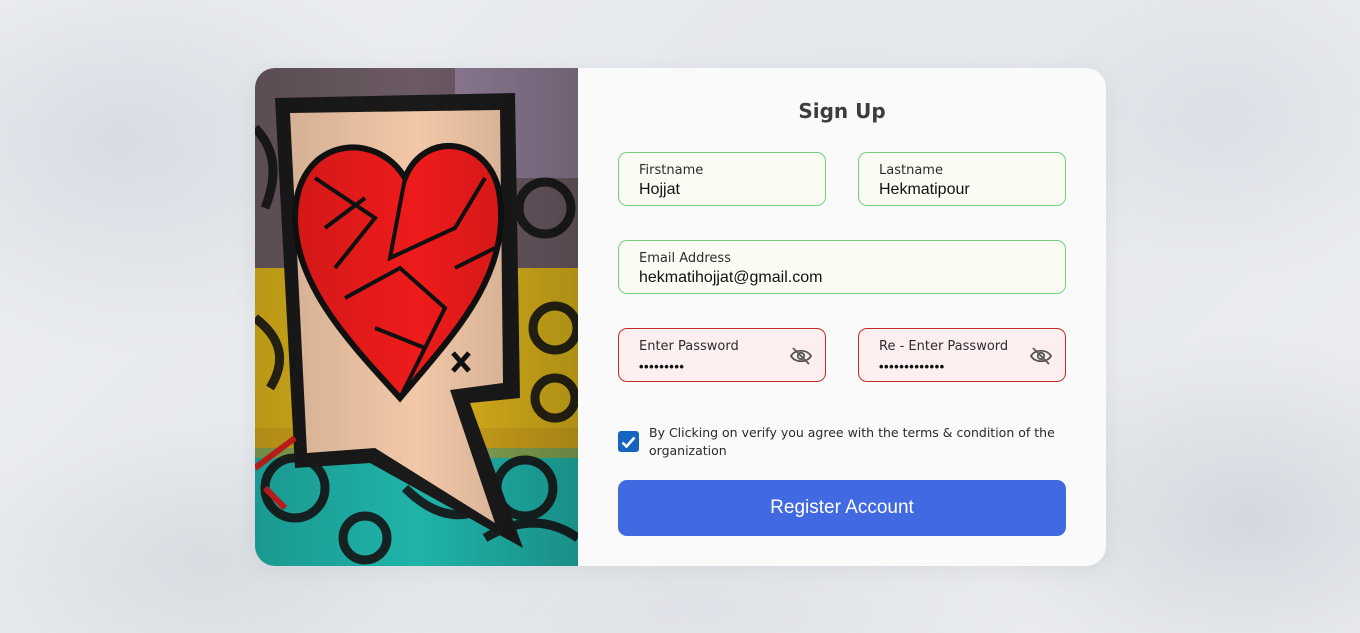  I want to click on register-account-button: Register Account, so click(842, 508).